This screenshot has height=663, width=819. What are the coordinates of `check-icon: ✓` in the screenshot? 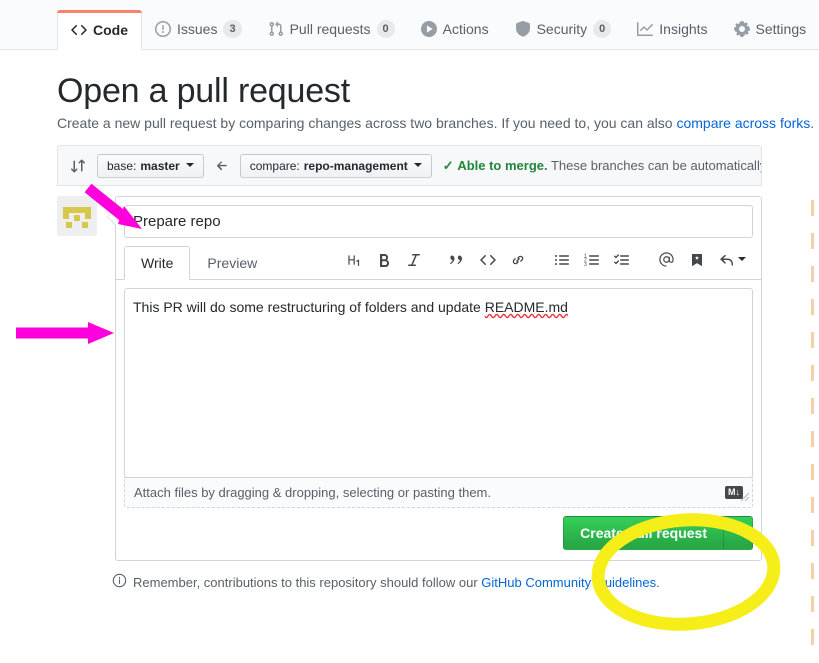 It's located at (448, 165).